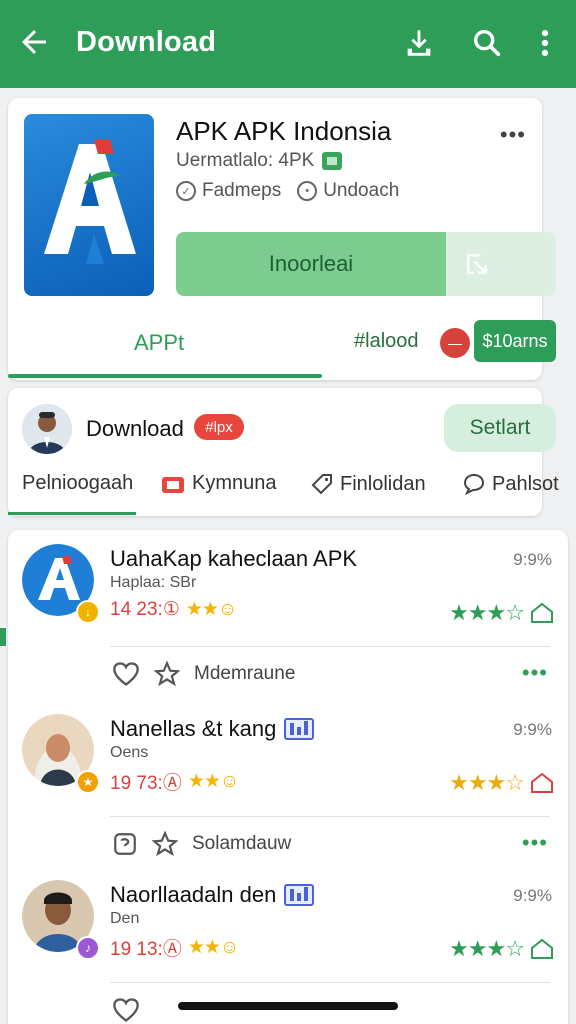 The height and width of the screenshot is (1024, 576). Describe the element at coordinates (500, 428) in the screenshot. I see `start-button: Setlart` at that location.